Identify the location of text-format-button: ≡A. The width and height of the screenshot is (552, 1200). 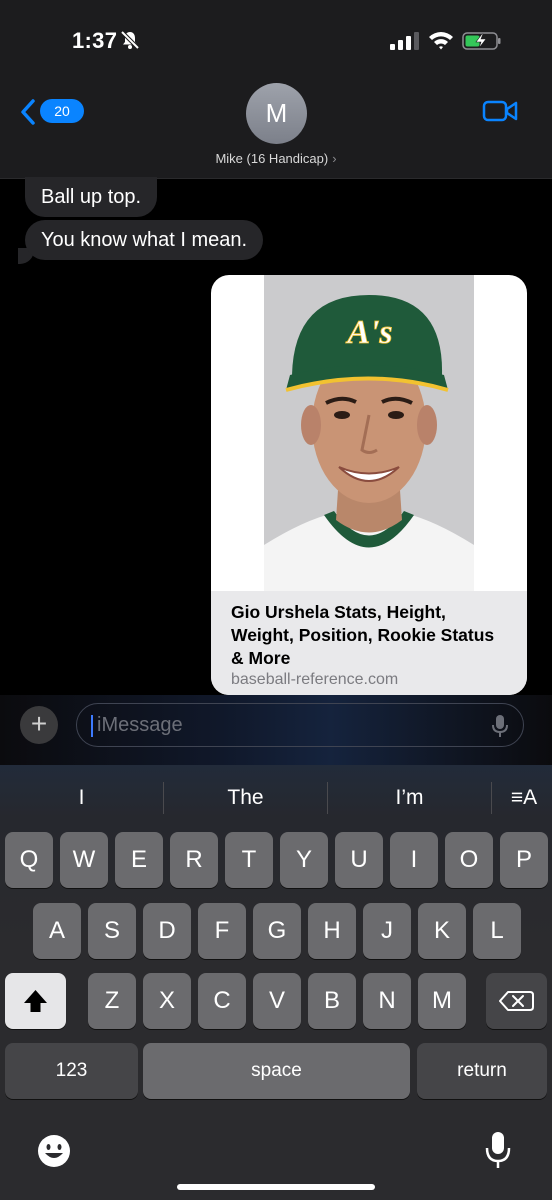
(524, 798).